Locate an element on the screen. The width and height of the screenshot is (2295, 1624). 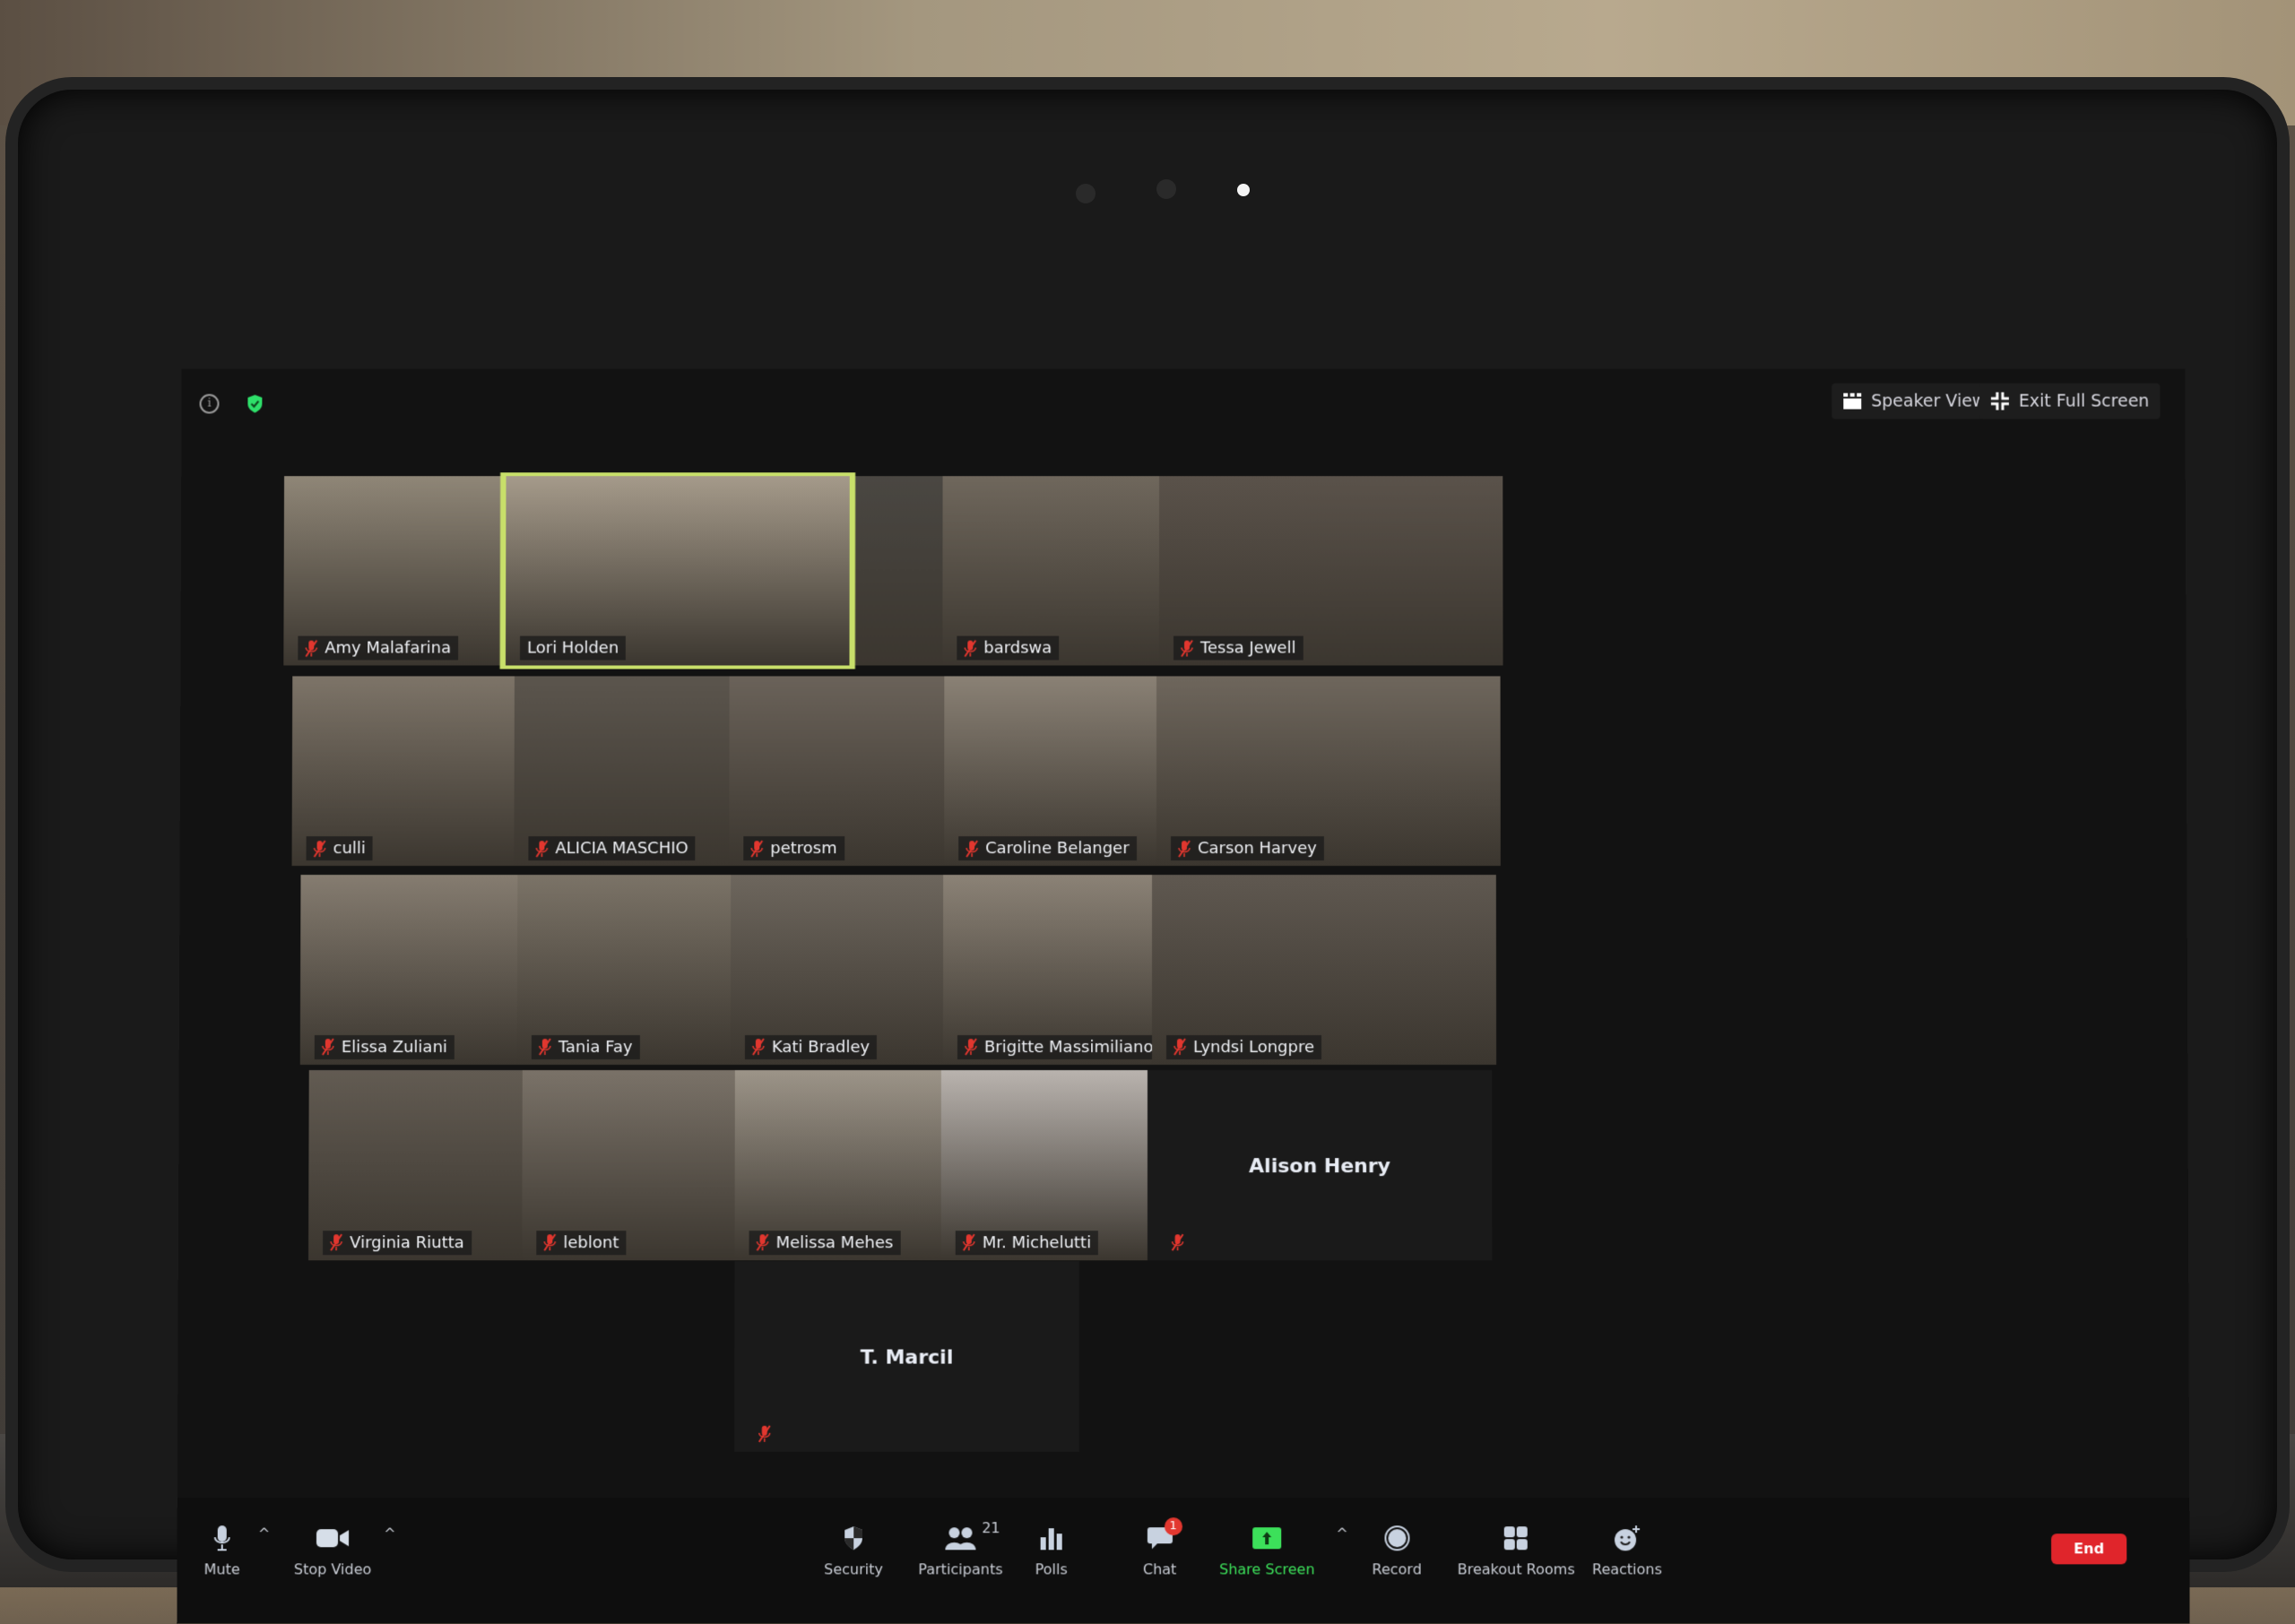
participant-name-tag: Mr. Michelutti is located at coordinates (1027, 1243).